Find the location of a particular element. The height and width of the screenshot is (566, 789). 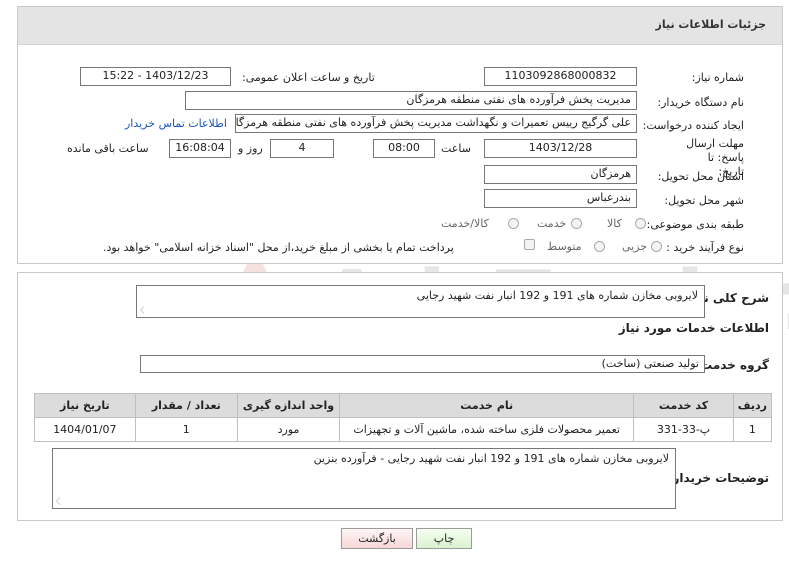

process-radio-medium is located at coordinates (599, 246).